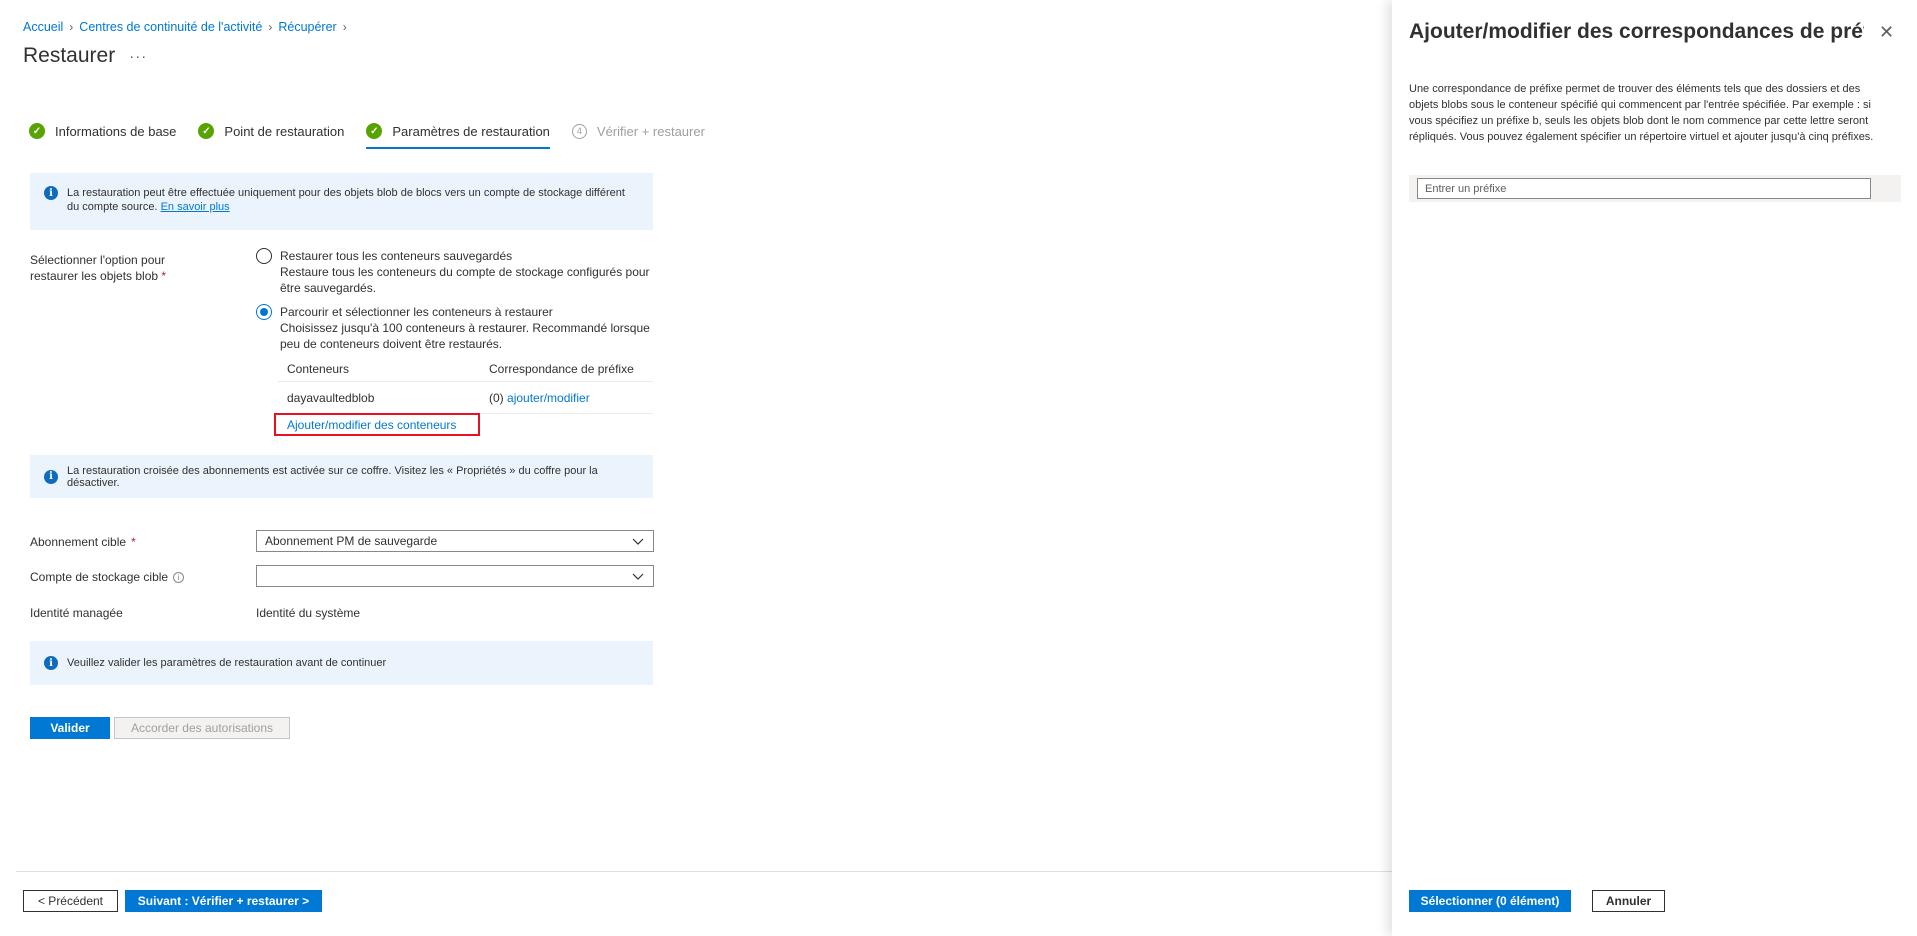 This screenshot has height=936, width=1917. Describe the element at coordinates (78, 542) in the screenshot. I see `label-text: Abonnement cible` at that location.